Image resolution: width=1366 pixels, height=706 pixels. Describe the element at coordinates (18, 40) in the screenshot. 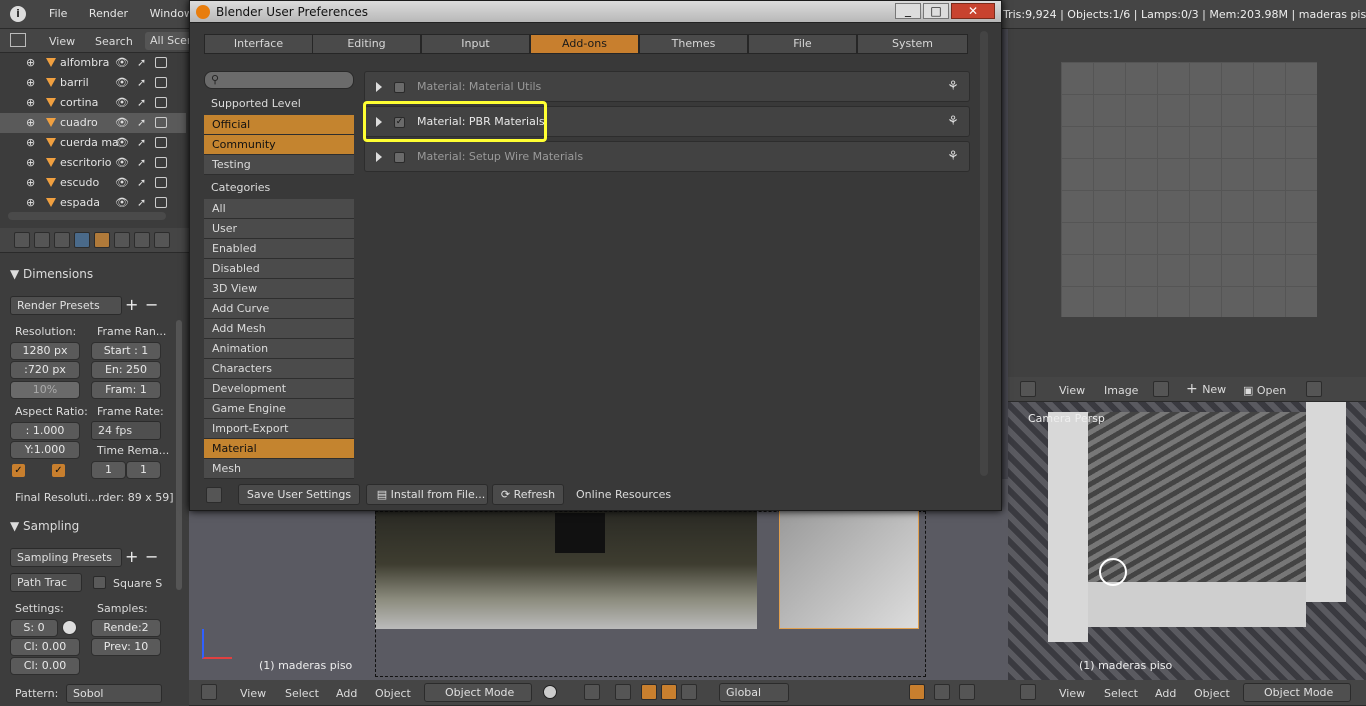

I see `outliner-editor-icon` at that location.